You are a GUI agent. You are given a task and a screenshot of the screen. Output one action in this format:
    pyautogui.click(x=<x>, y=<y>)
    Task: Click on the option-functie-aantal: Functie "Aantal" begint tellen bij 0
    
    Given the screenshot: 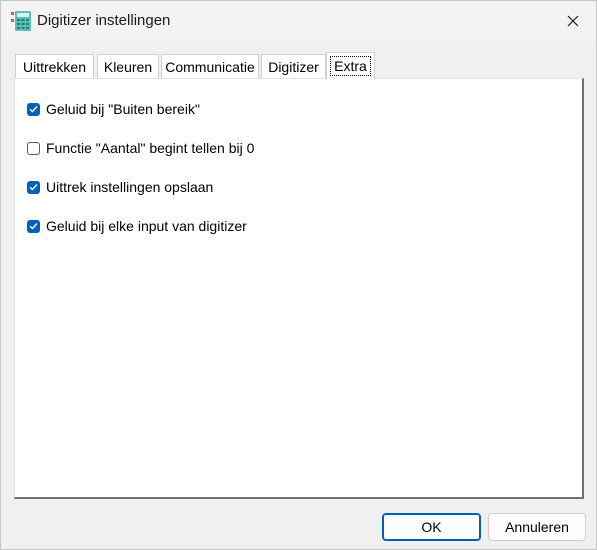 What is the action you would take?
    pyautogui.click(x=140, y=148)
    